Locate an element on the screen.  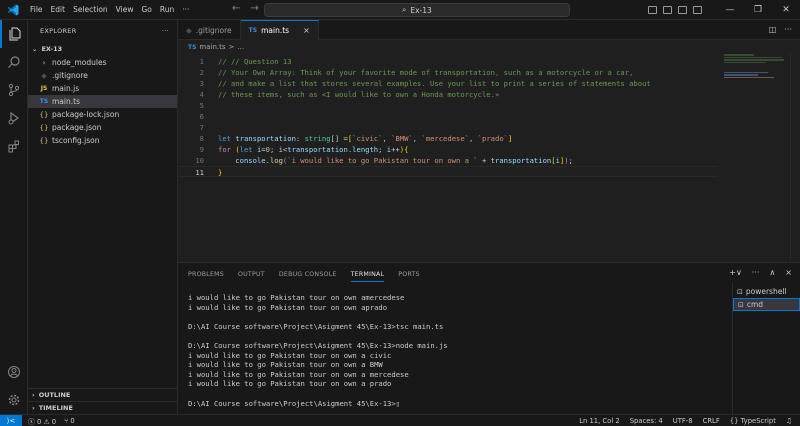
line-number: 4 is located at coordinates (201, 94).